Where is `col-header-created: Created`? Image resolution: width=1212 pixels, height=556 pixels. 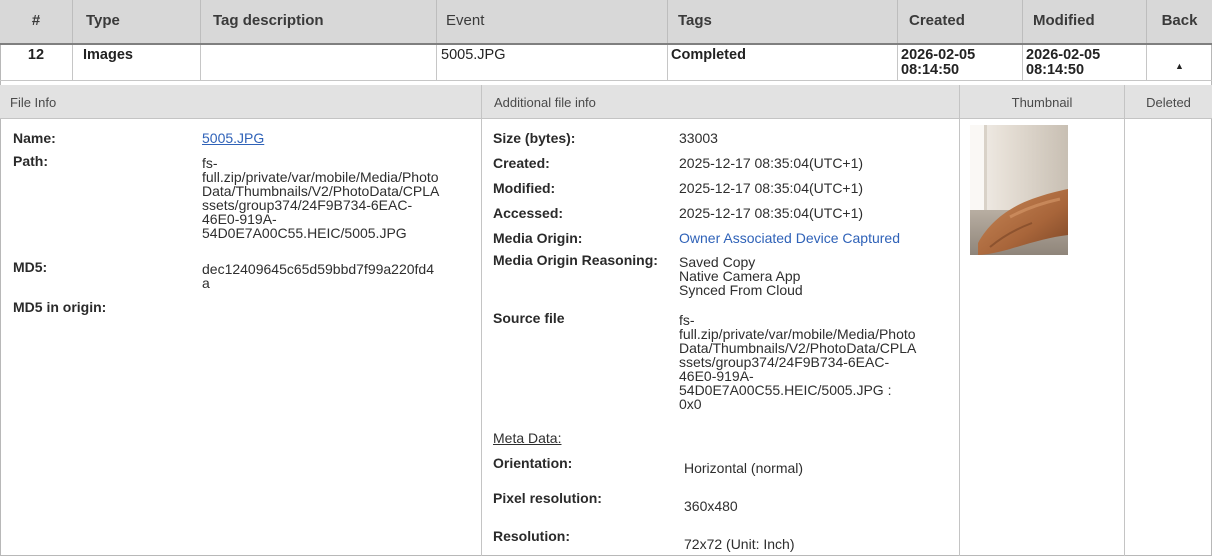
col-header-created: Created is located at coordinates (960, 22).